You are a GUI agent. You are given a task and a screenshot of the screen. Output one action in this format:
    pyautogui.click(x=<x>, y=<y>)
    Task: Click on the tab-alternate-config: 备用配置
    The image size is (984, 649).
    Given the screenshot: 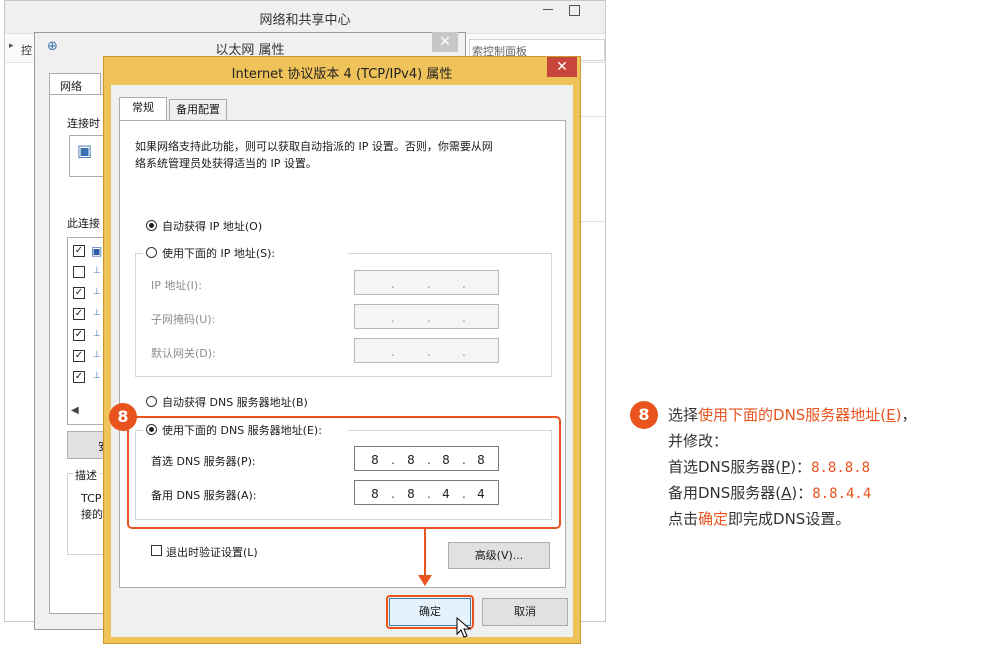 What is the action you would take?
    pyautogui.click(x=198, y=110)
    